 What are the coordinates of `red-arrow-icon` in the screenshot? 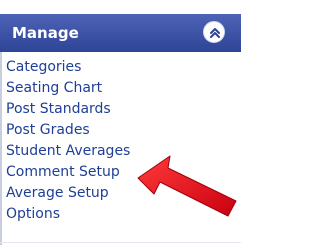 It's located at (187, 186).